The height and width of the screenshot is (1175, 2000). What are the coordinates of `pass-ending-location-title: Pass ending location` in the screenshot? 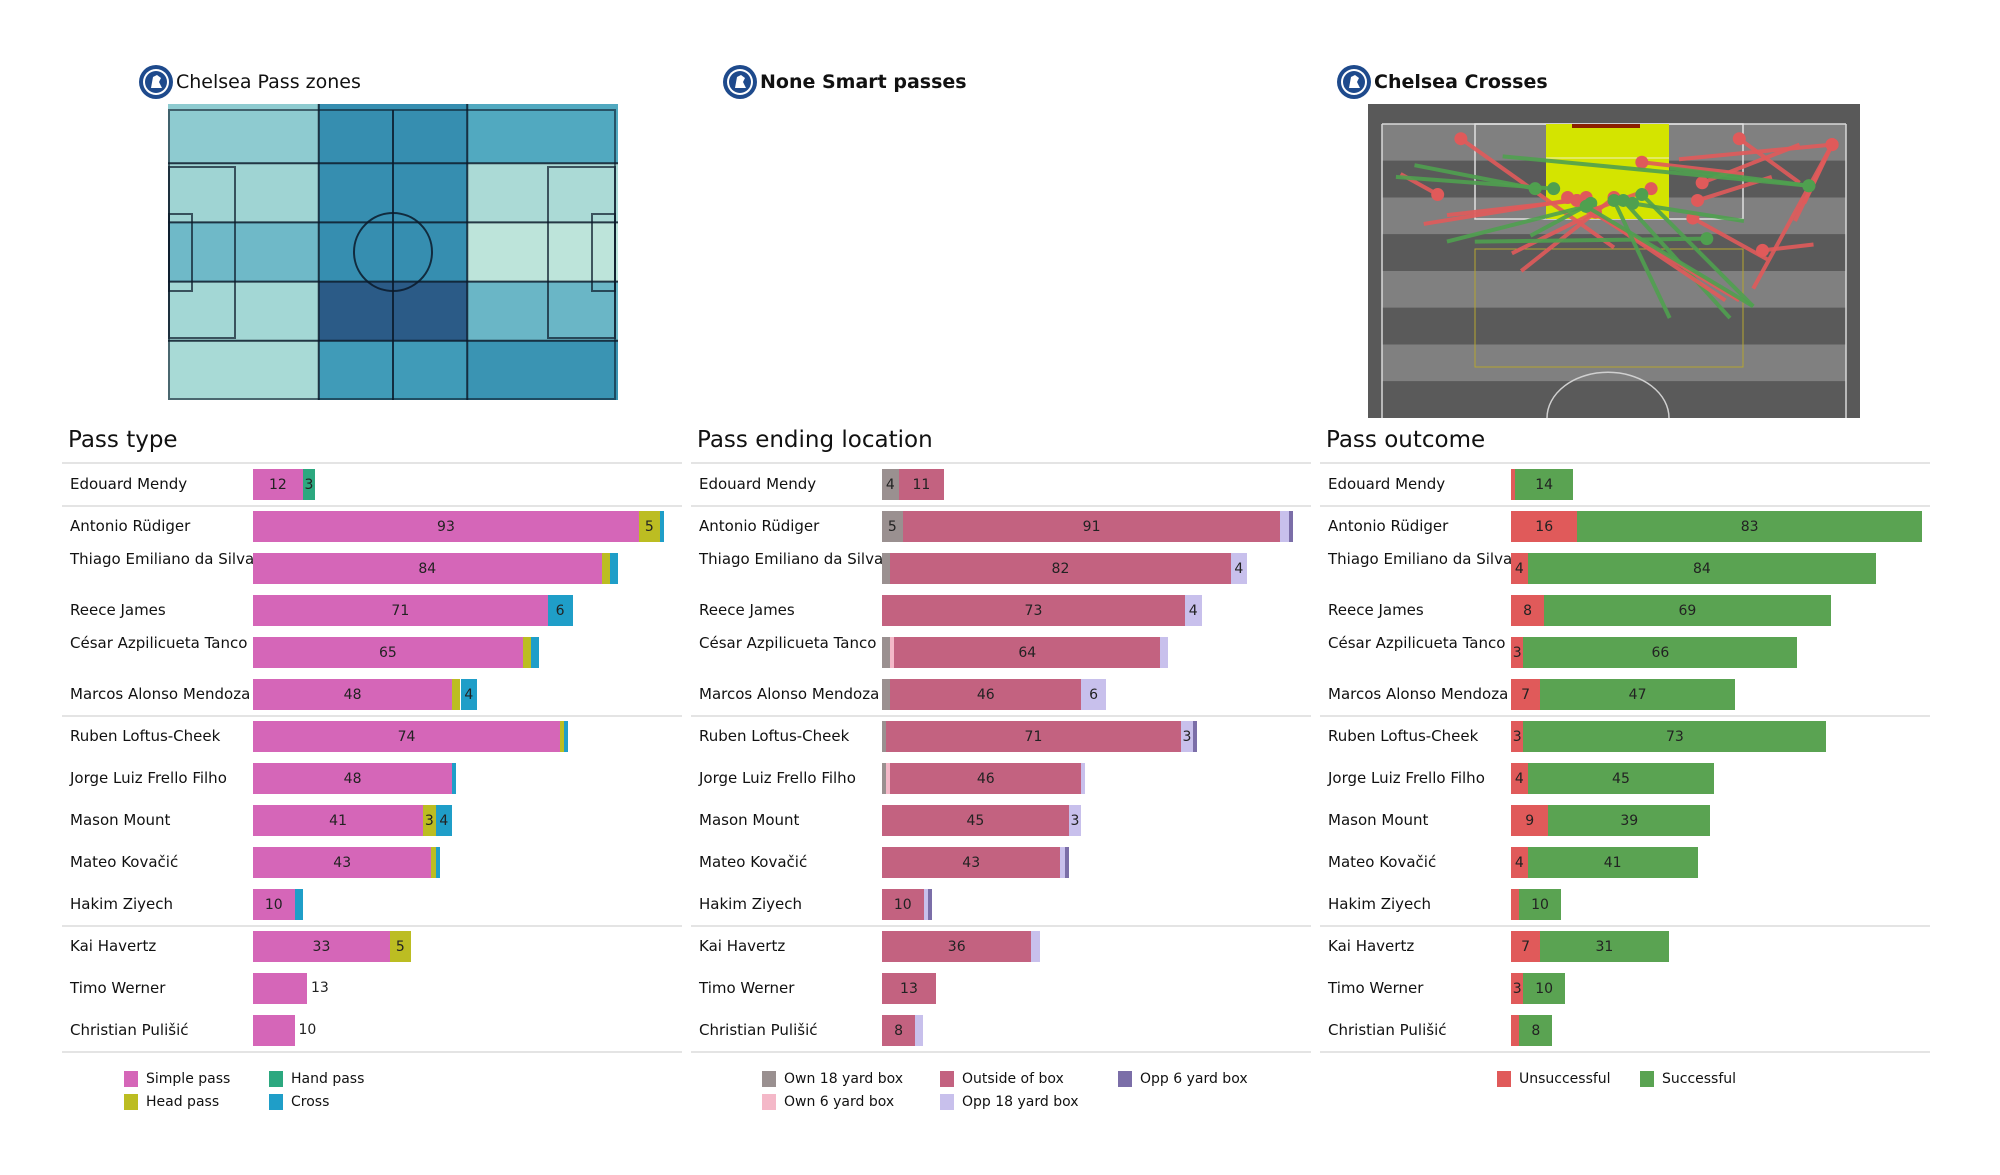 It's located at (815, 440).